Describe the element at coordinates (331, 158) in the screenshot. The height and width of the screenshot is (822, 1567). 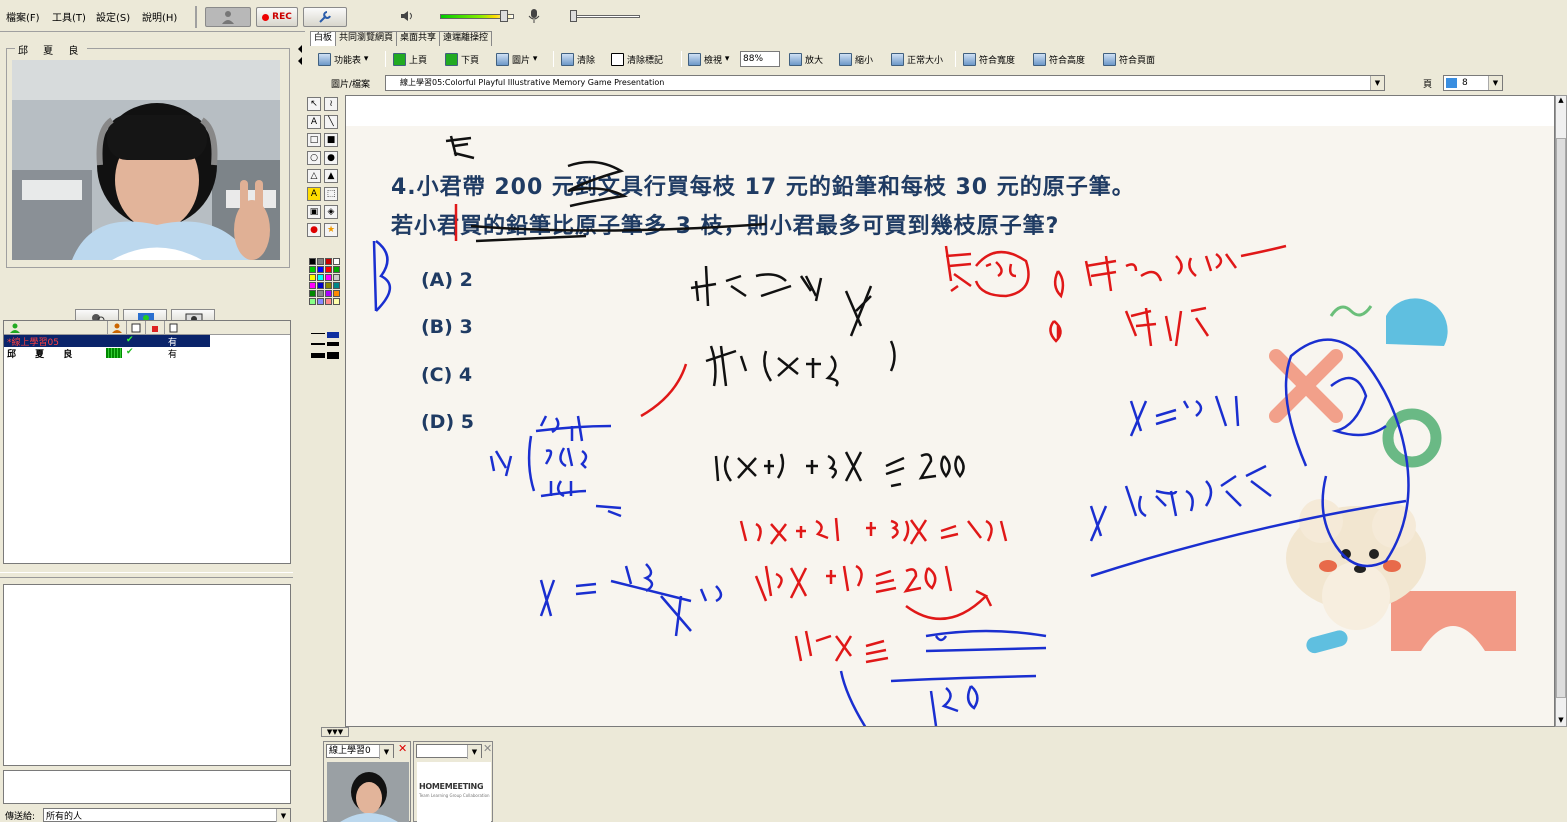
I see `ellipse-filled-icon: ●` at that location.